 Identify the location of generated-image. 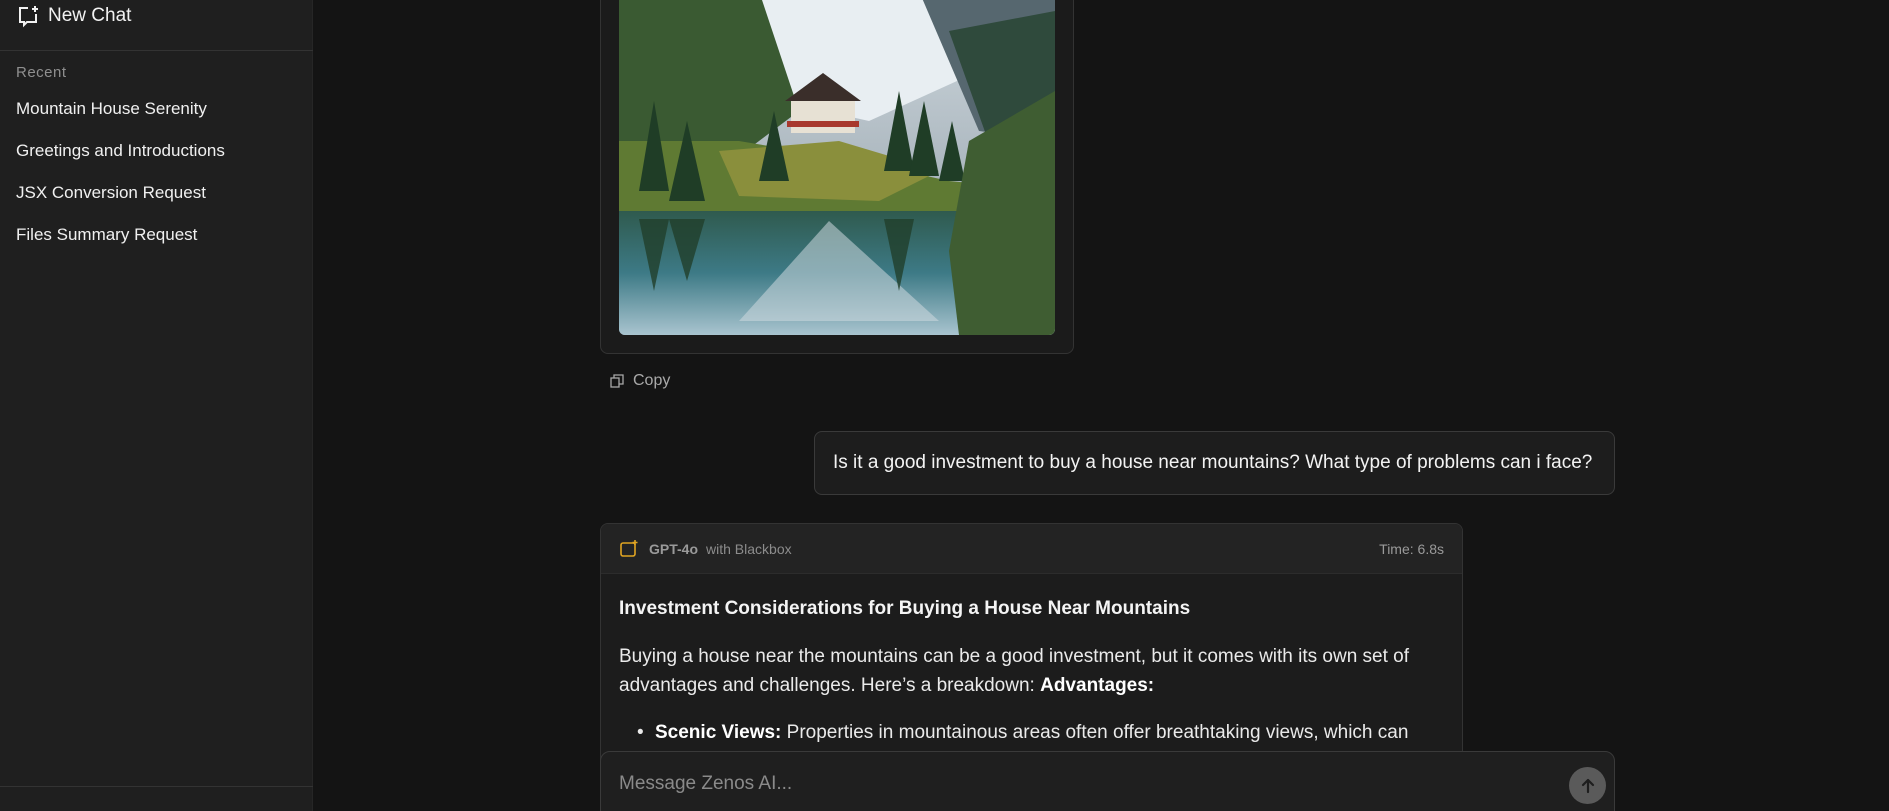
(837, 167).